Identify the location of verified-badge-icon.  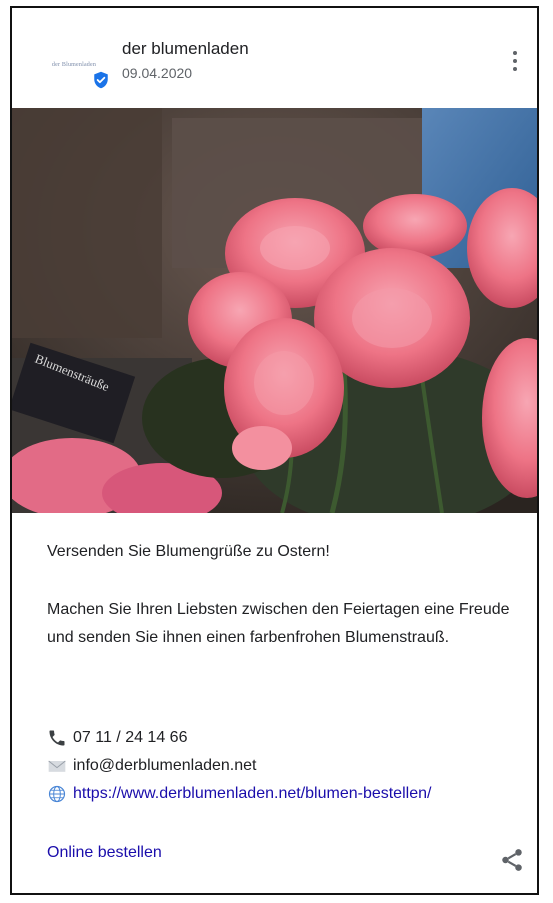
(101, 80).